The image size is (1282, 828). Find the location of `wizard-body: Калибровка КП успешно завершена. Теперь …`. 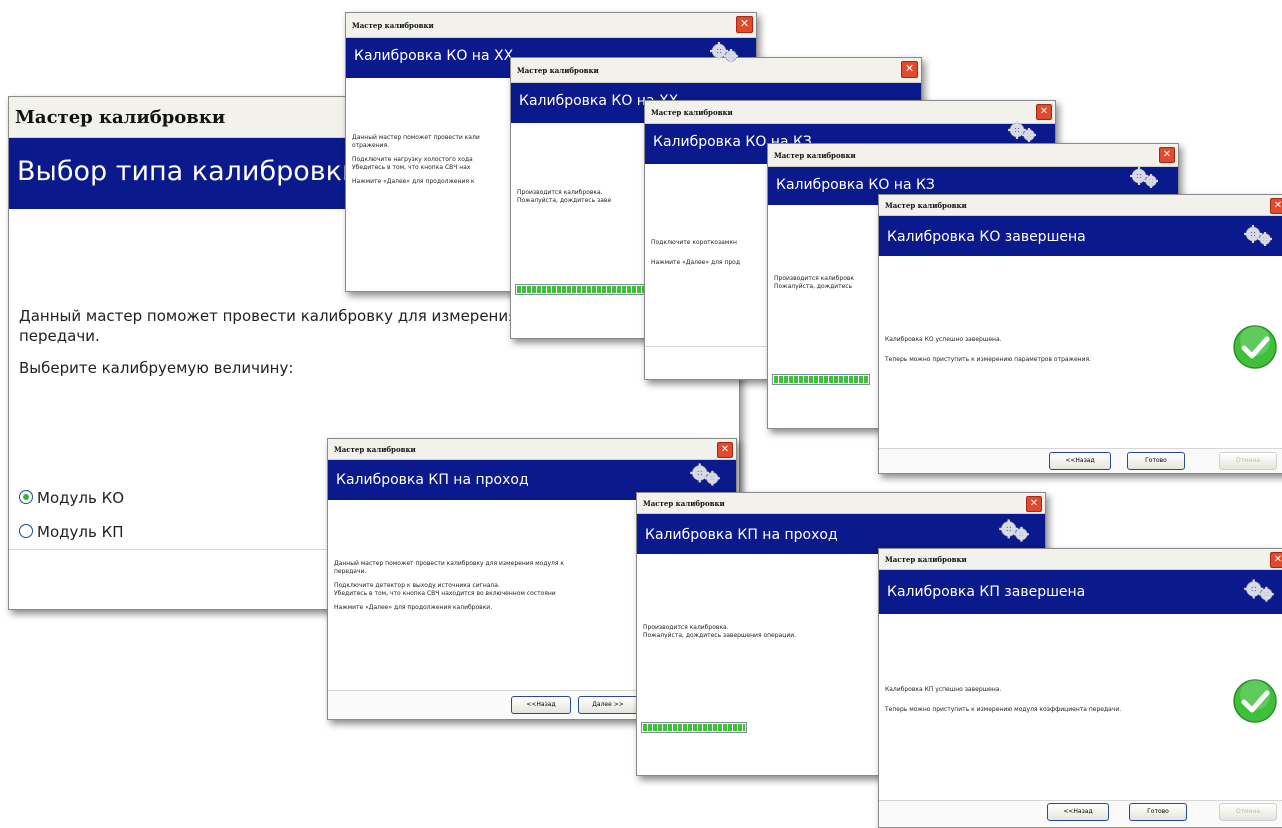

wizard-body: Калибровка КП успешно завершена. Теперь … is located at coordinates (1080, 720).